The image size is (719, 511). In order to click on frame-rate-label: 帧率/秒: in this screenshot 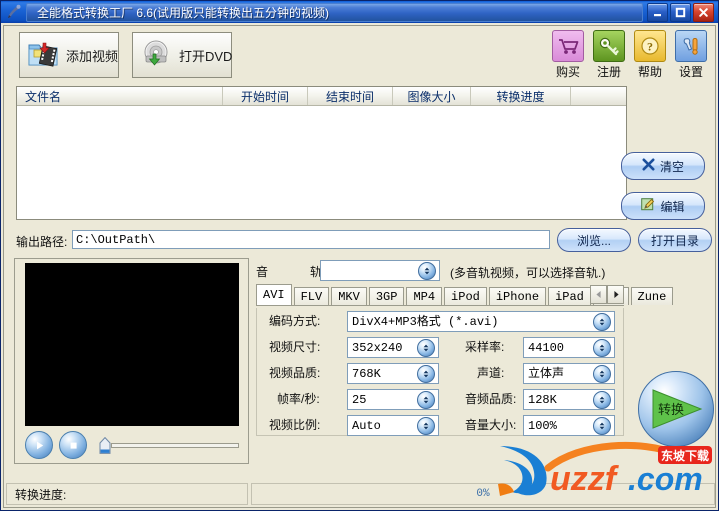, I will do `click(298, 399)`.